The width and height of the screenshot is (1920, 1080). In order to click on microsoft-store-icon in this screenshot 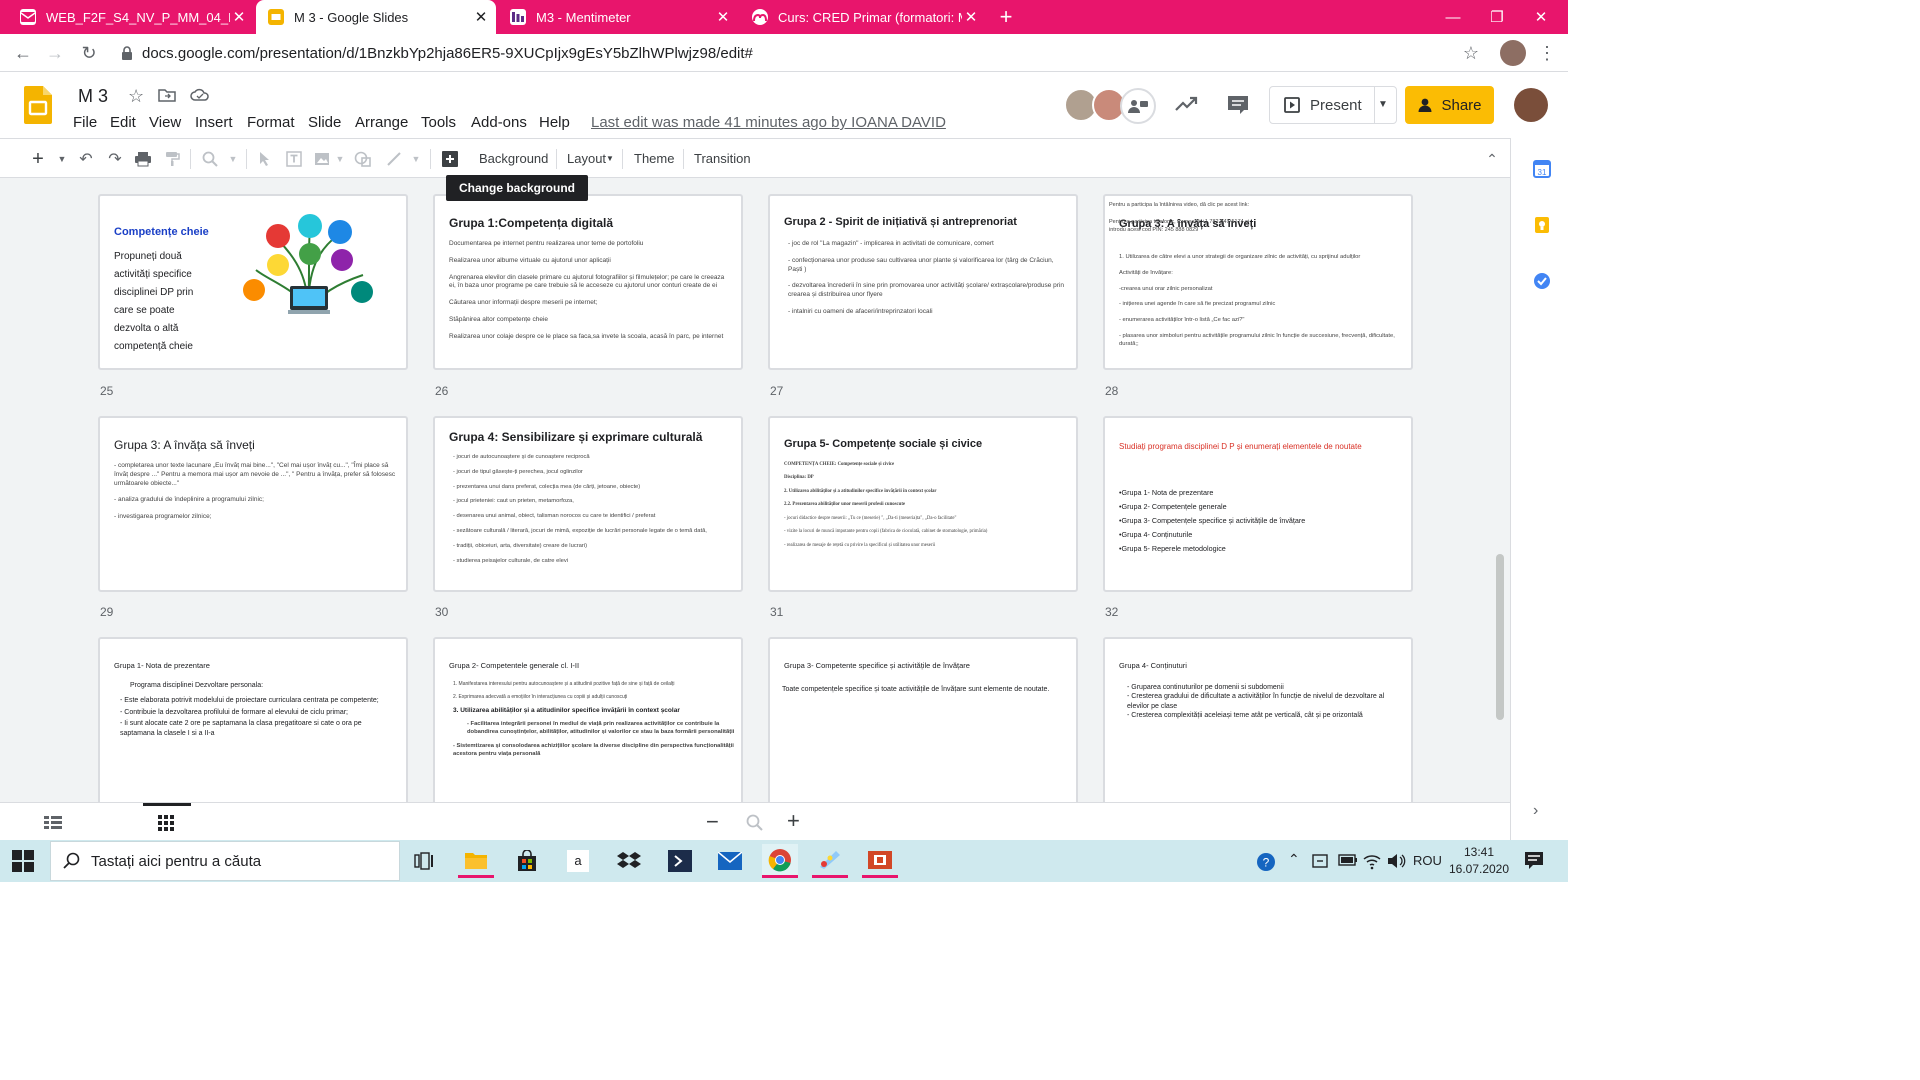, I will do `click(527, 861)`.